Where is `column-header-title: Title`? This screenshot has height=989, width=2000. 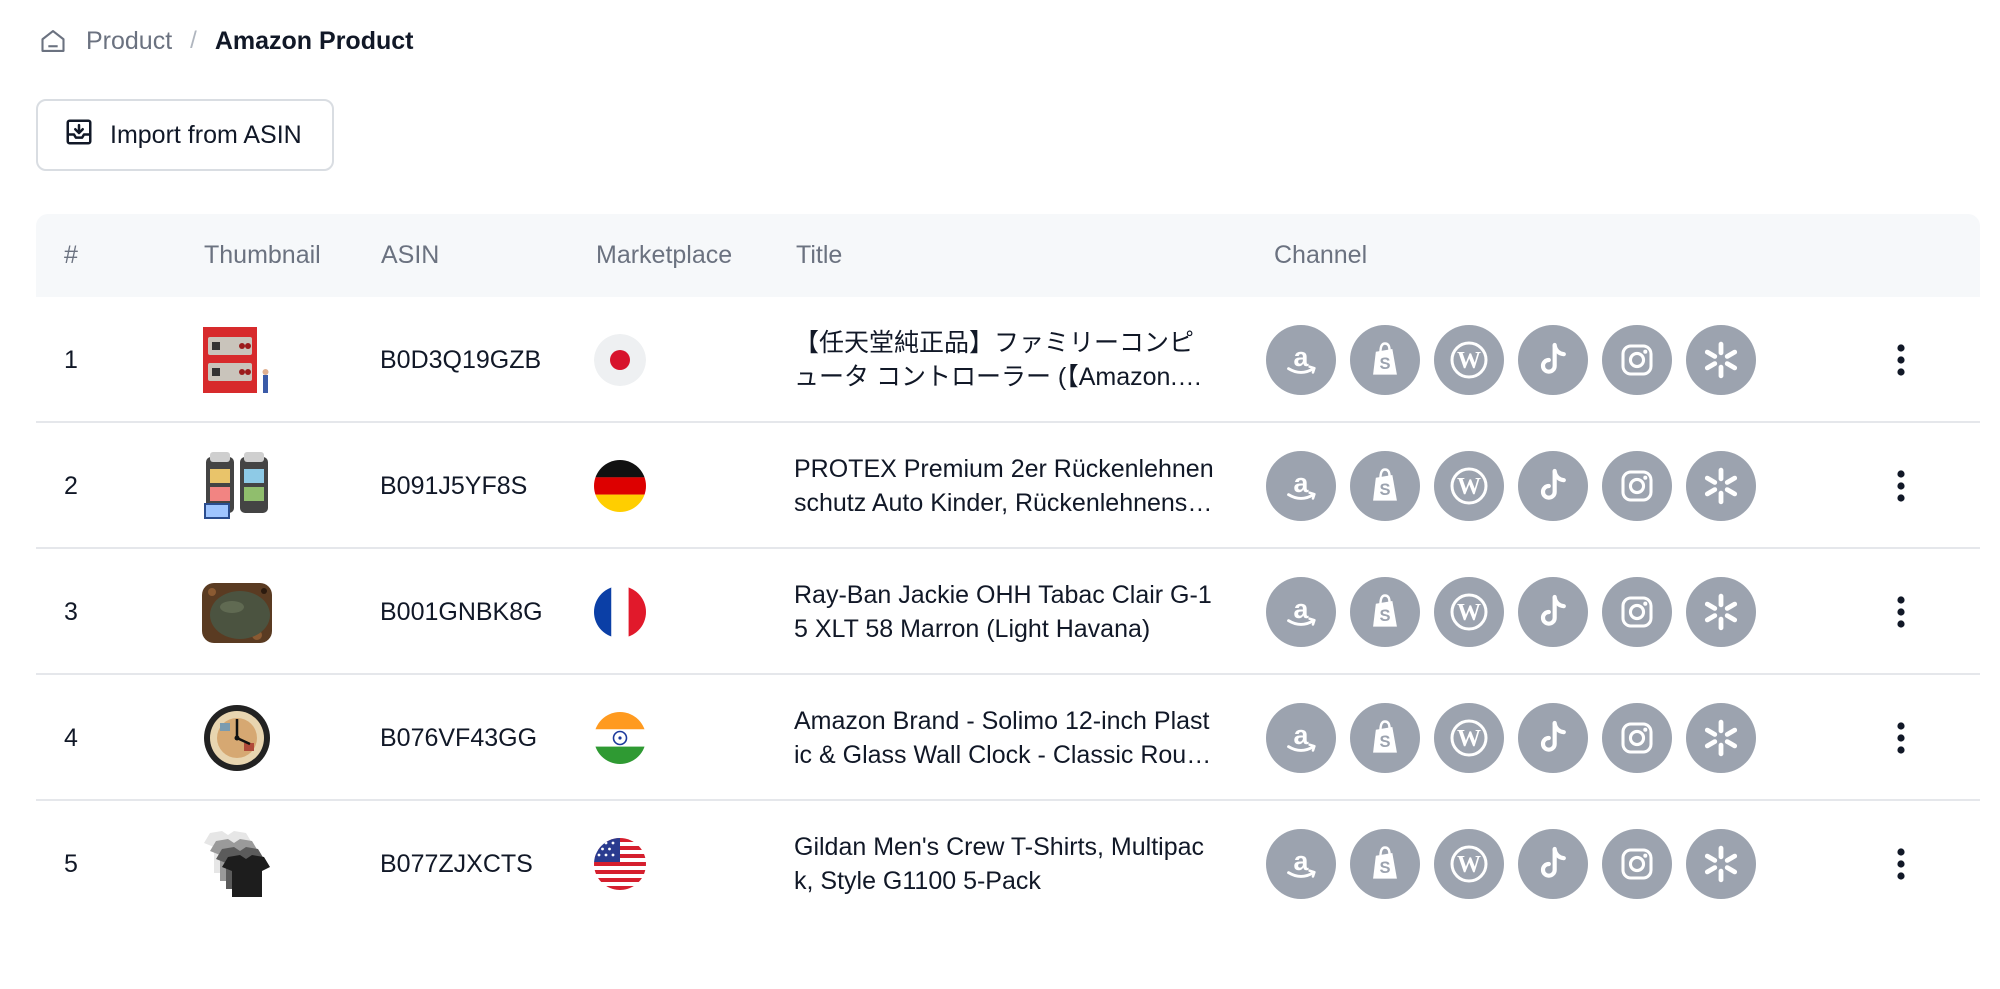
column-header-title: Title is located at coordinates (819, 255).